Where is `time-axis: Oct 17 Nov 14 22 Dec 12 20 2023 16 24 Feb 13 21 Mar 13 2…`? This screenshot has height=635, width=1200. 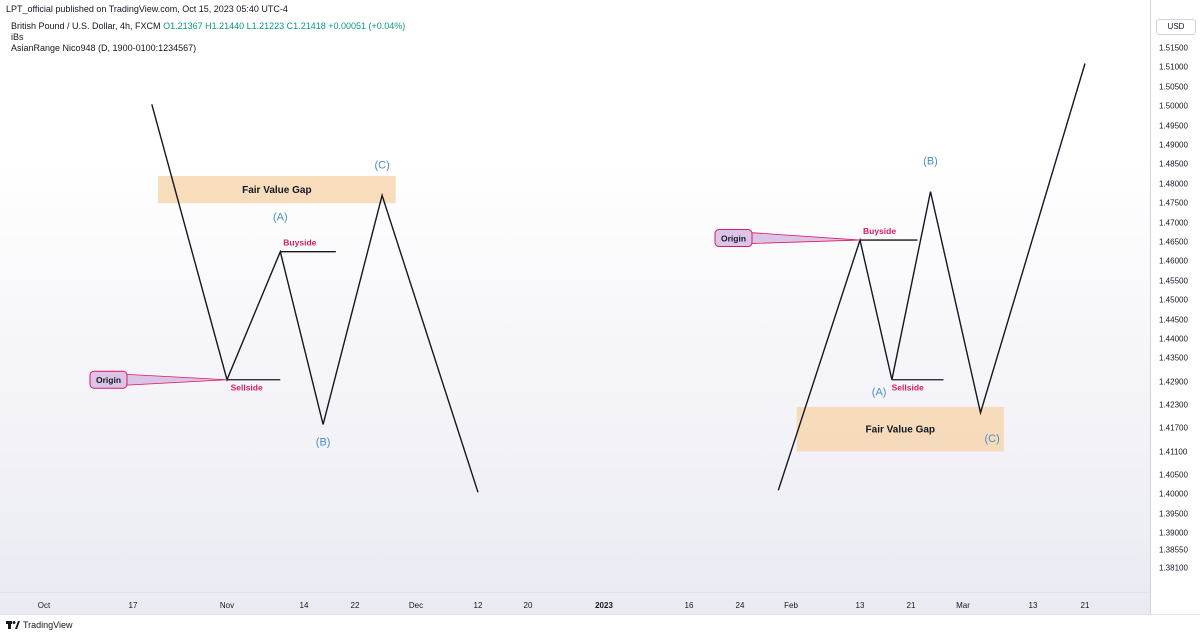
time-axis: Oct 17 Nov 14 22 Dec 12 20 2023 16 24 Feb 13 21 Mar 13 2… is located at coordinates (575, 603).